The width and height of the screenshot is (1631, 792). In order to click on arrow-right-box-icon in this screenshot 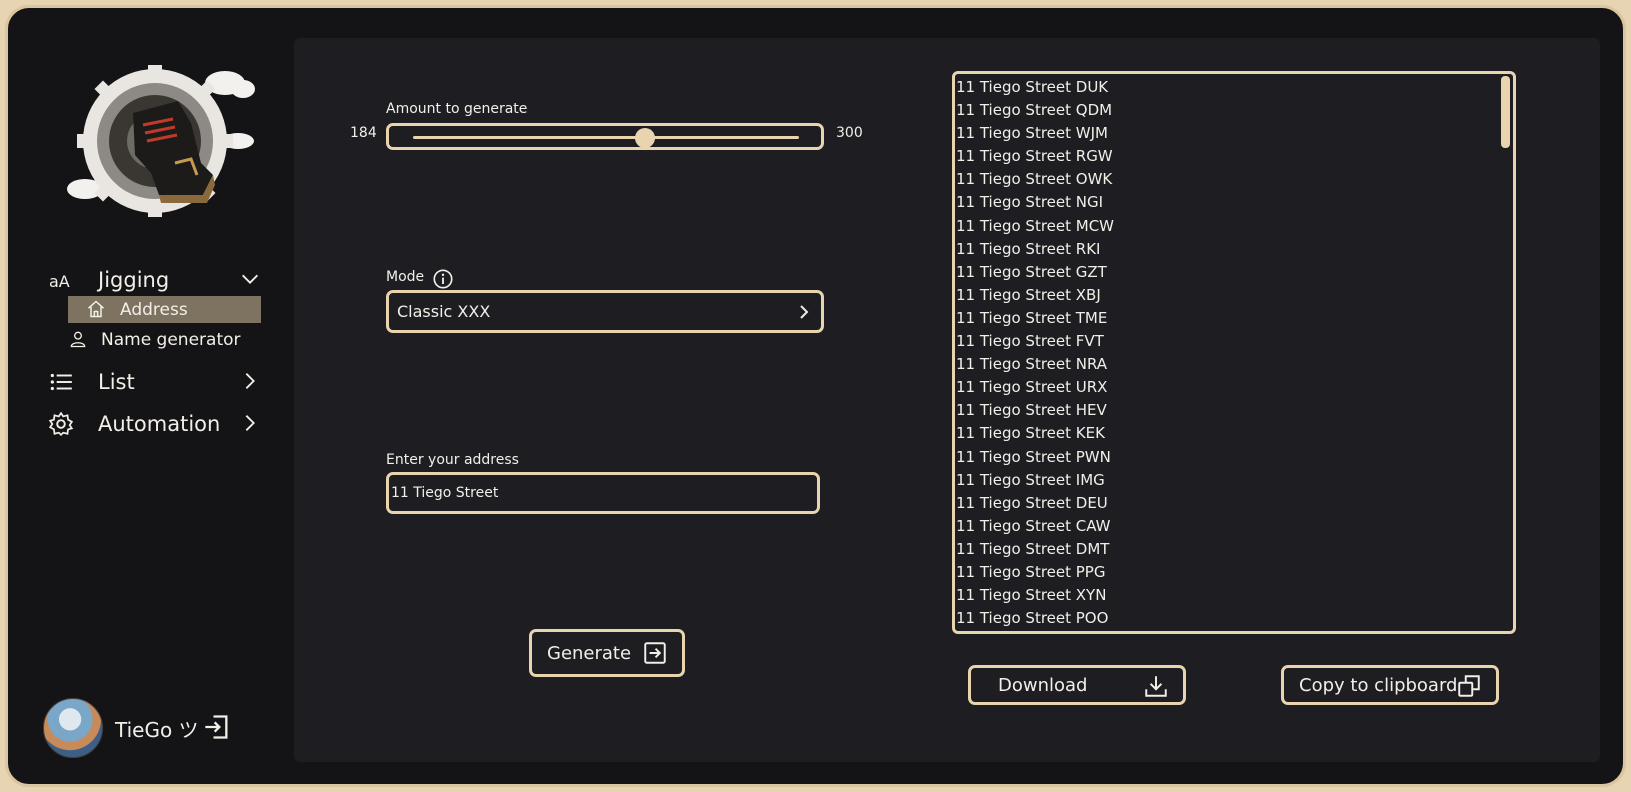, I will do `click(655, 653)`.